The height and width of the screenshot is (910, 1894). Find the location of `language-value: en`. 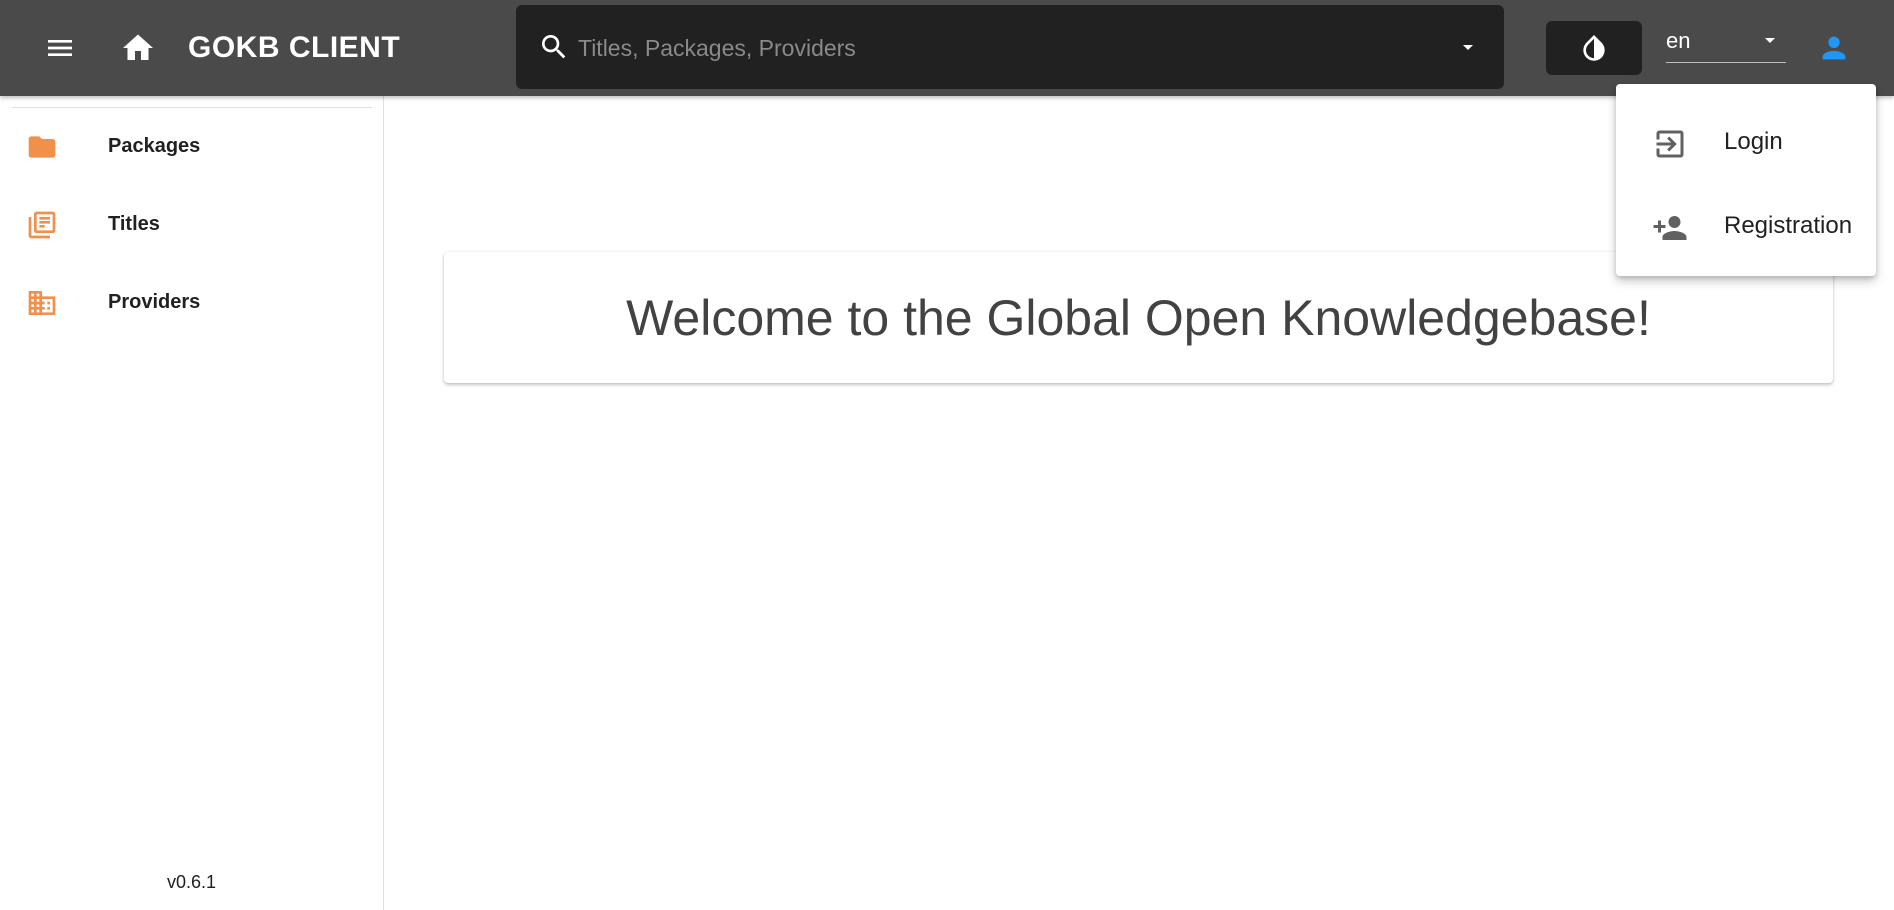

language-value: en is located at coordinates (1678, 40).